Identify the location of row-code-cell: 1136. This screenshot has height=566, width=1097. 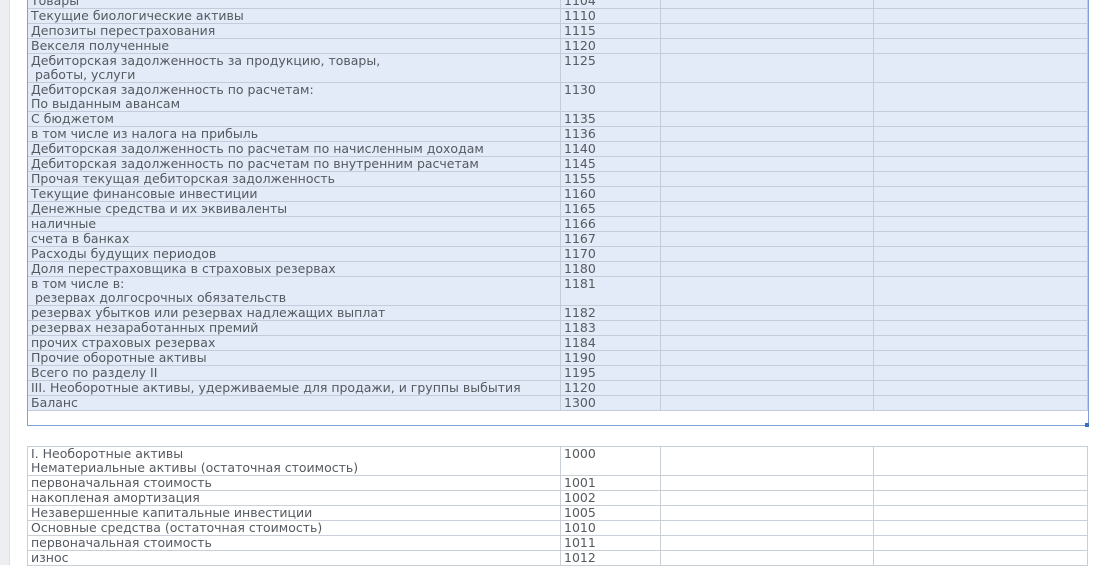
(610, 134).